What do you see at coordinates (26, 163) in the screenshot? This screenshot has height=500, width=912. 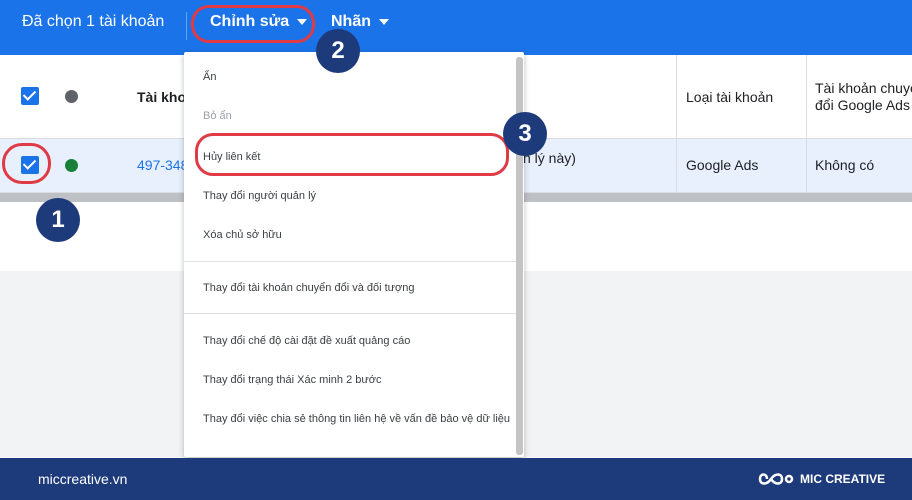 I see `annotation-ring-checkbox` at bounding box center [26, 163].